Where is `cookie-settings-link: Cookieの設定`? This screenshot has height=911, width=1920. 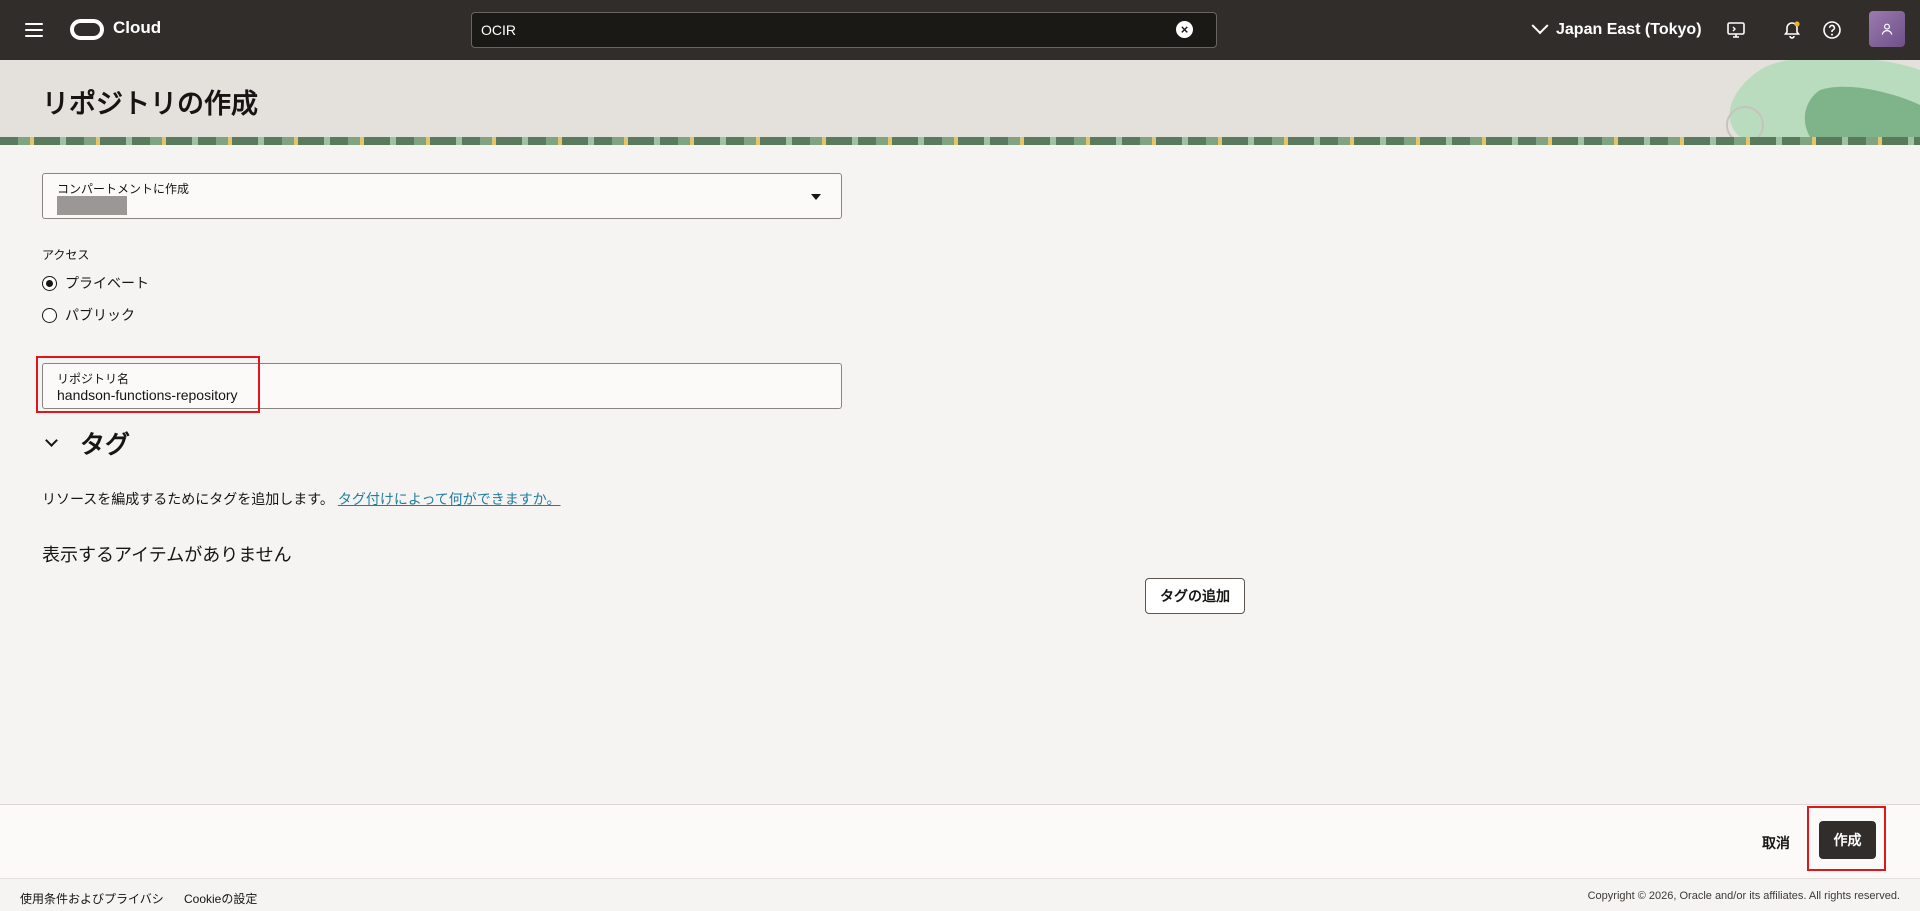
cookie-settings-link: Cookieの設定 is located at coordinates (220, 898).